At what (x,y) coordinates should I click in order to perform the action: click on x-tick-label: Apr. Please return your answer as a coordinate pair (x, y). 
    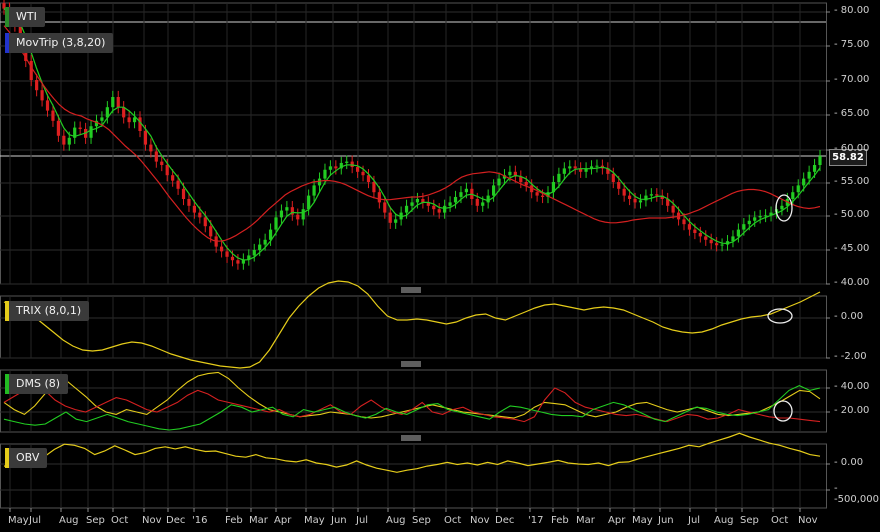
    Looking at the image, I should click on (617, 520).